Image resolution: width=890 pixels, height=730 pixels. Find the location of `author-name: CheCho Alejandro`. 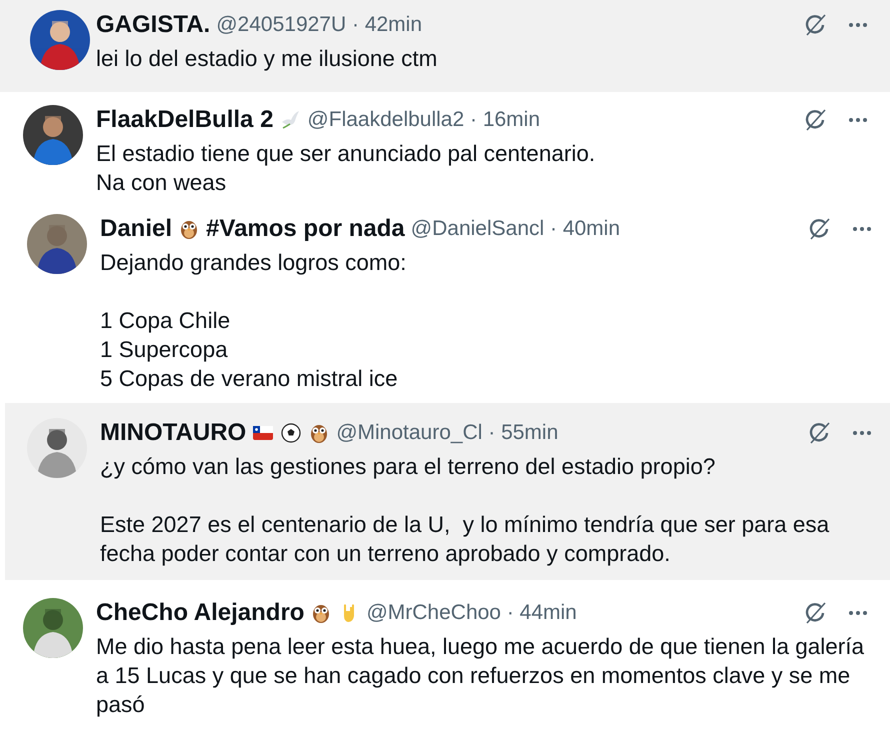

author-name: CheCho Alejandro is located at coordinates (200, 613).